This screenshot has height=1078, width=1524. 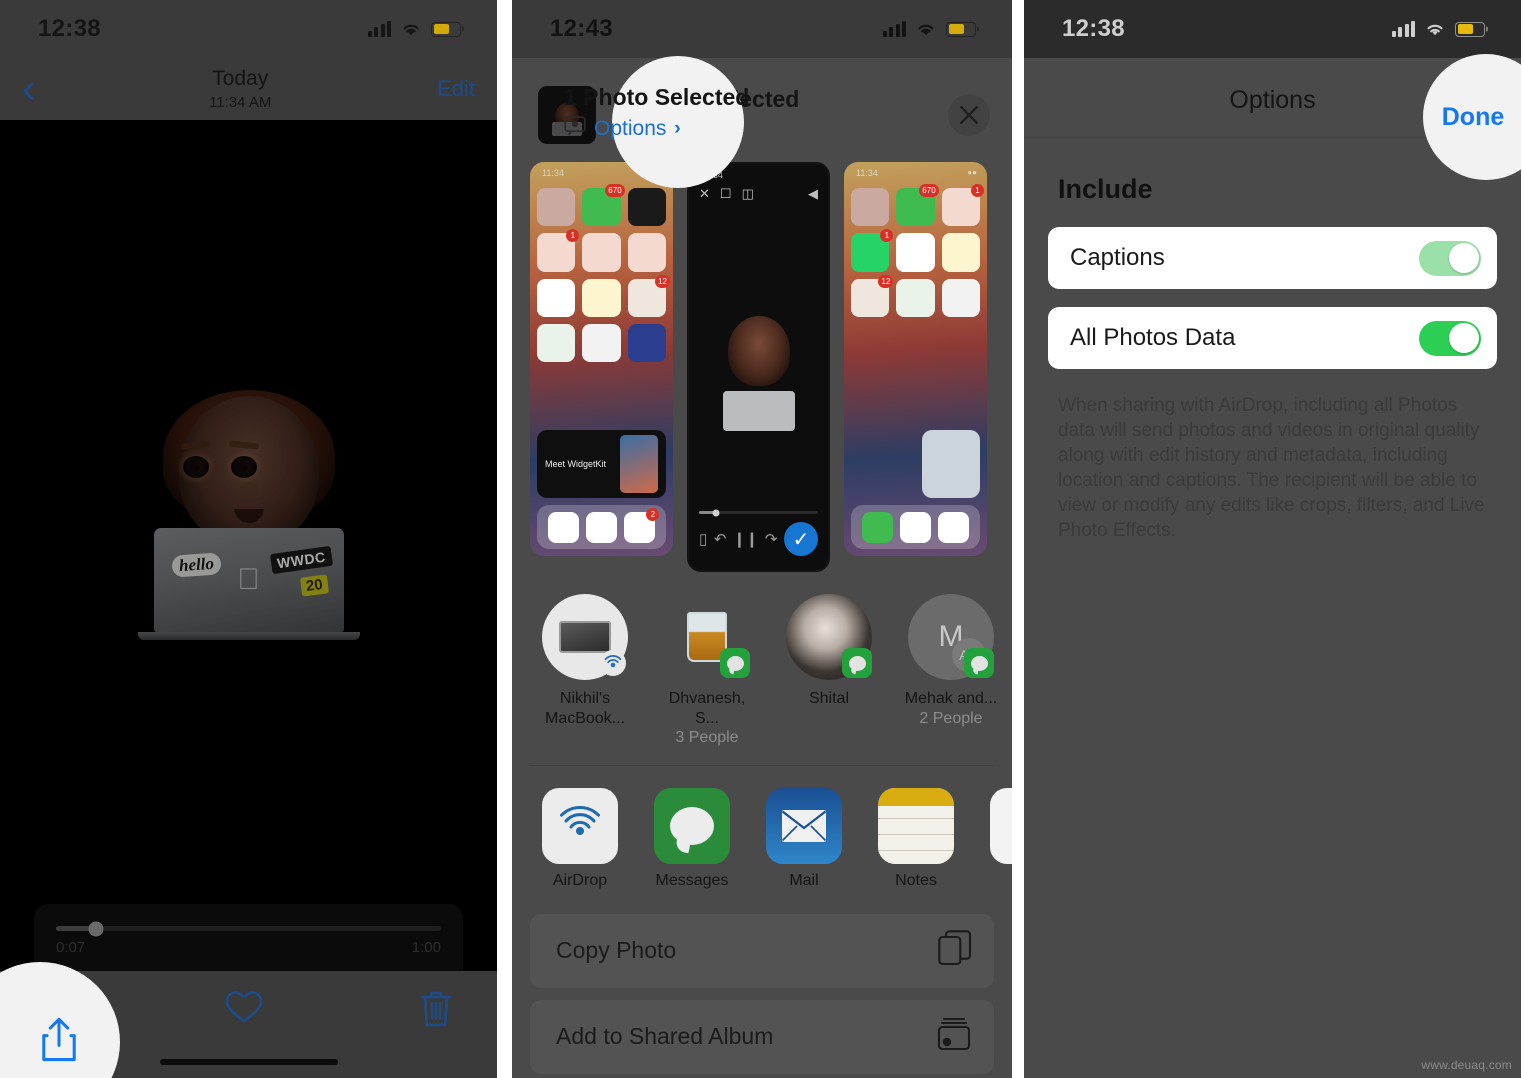 I want to click on app-item-mail: Mail, so click(x=804, y=838).